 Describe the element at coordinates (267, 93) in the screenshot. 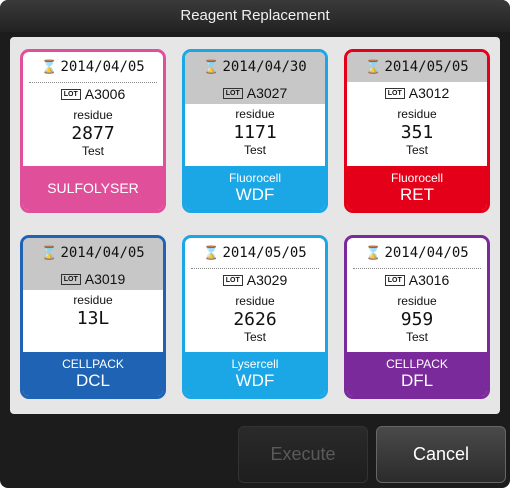

I see `lot-number: A3027` at that location.